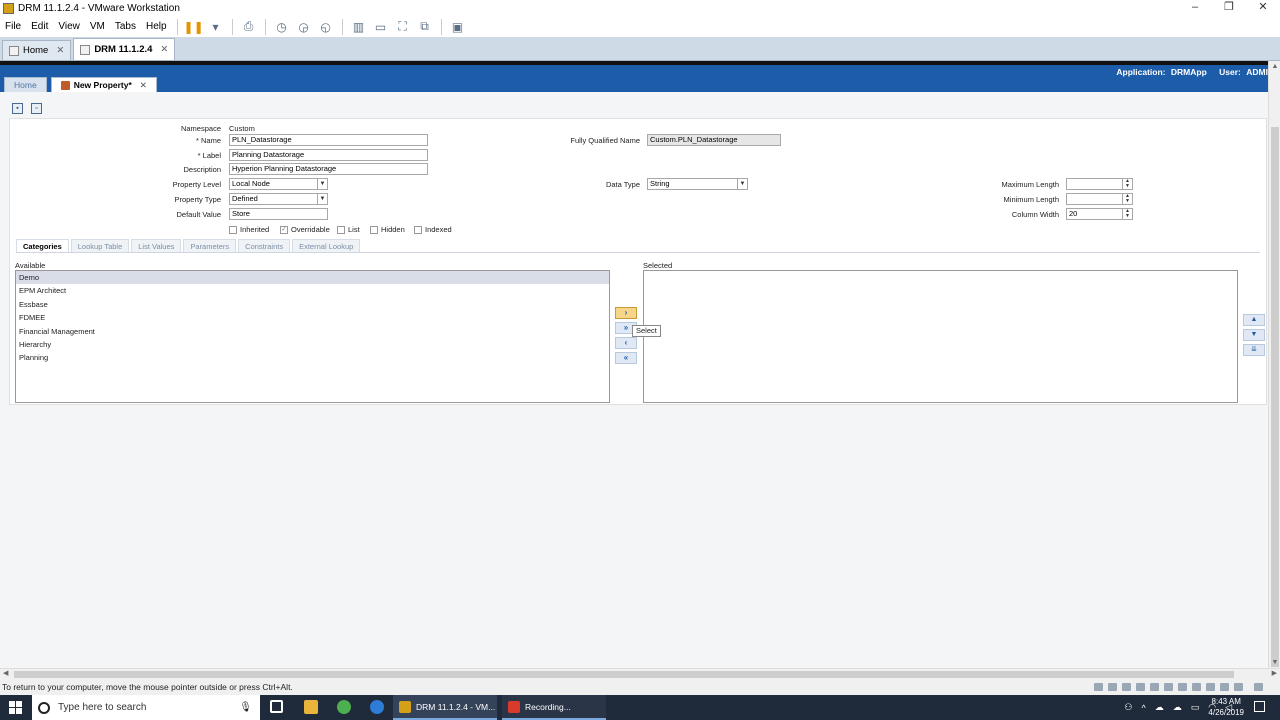 This screenshot has height=720, width=1280. What do you see at coordinates (69, 26) in the screenshot?
I see `menu-view: View` at bounding box center [69, 26].